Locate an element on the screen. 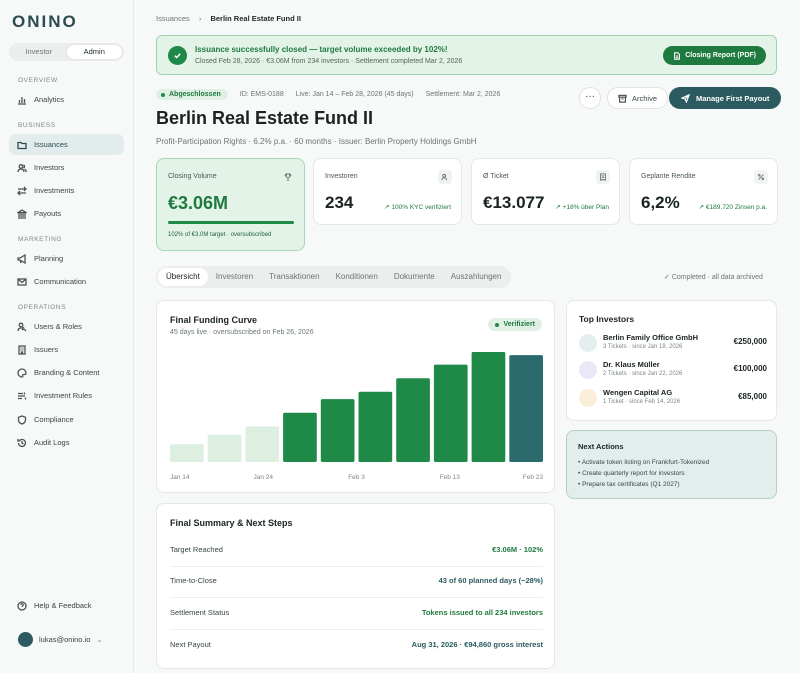 Image resolution: width=800 pixels, height=673 pixels. investor-amount: €85,000 is located at coordinates (752, 396).